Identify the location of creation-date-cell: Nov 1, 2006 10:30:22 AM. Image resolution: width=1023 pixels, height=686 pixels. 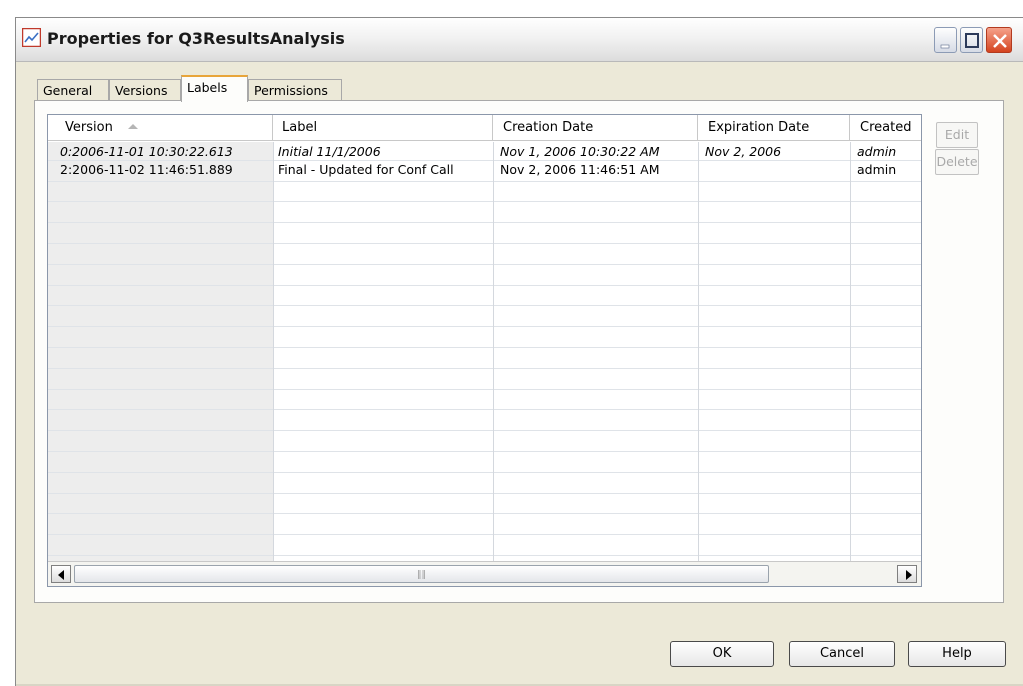
(580, 151).